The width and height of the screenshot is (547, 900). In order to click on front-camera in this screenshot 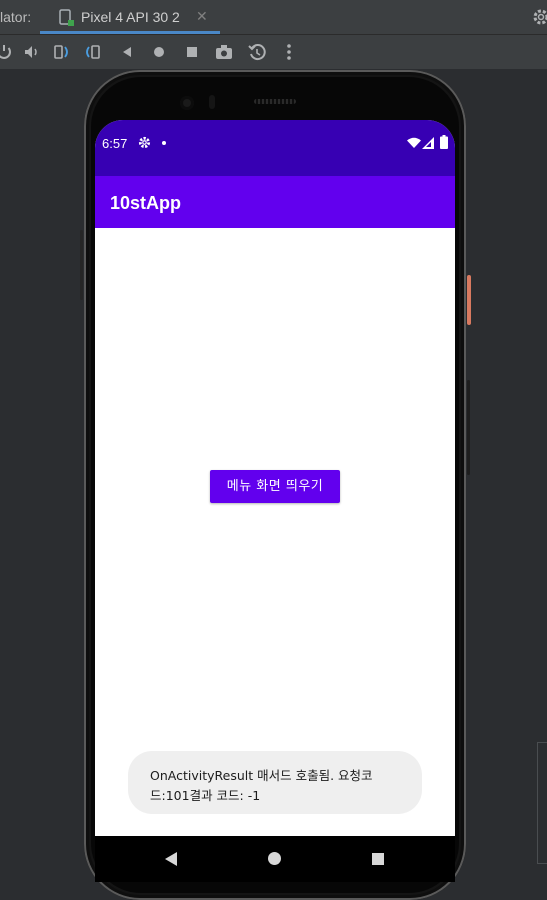, I will do `click(187, 103)`.